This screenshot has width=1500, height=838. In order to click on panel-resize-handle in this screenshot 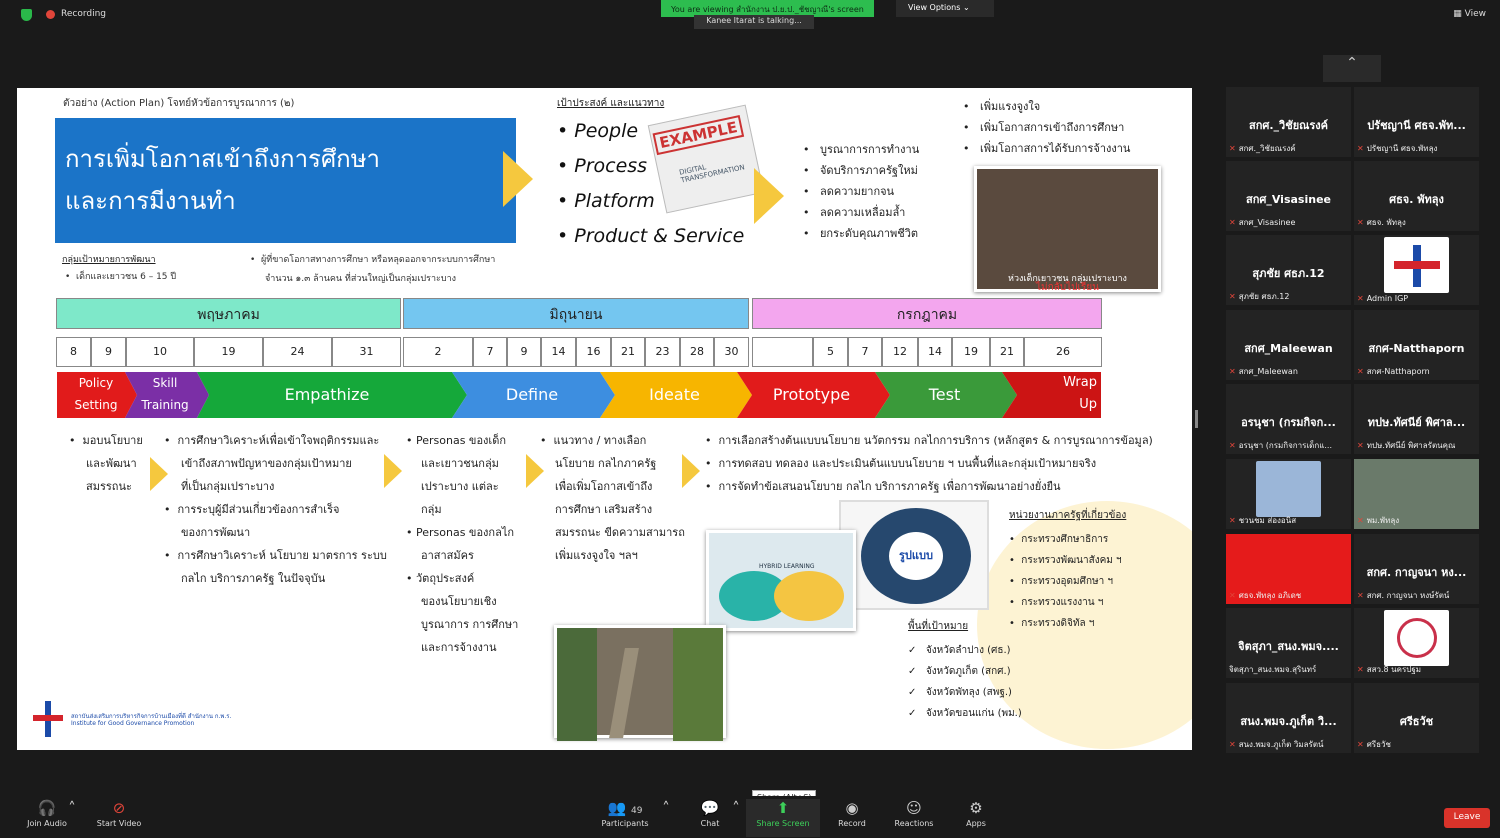, I will do `click(1196, 419)`.